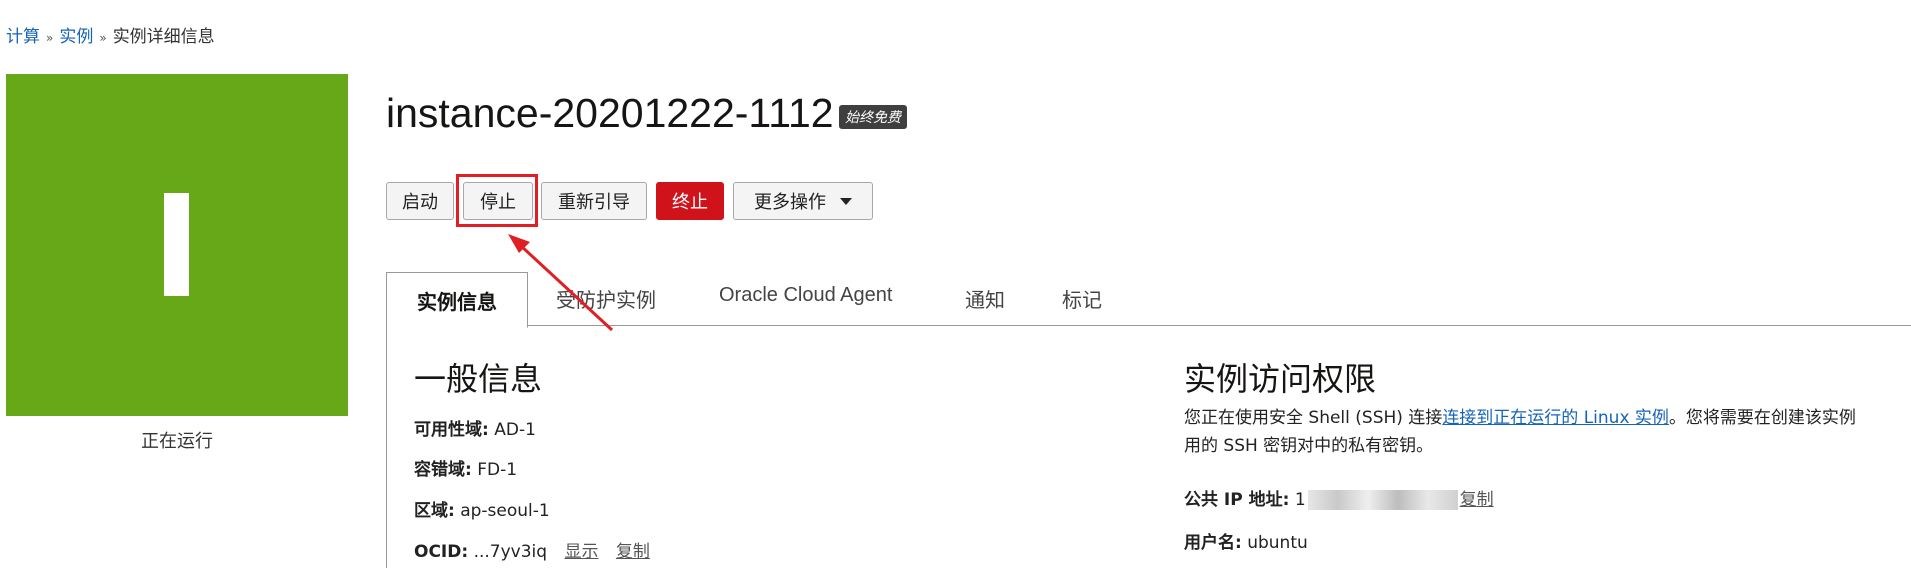  I want to click on always-free-badge: 始终免费, so click(873, 117).